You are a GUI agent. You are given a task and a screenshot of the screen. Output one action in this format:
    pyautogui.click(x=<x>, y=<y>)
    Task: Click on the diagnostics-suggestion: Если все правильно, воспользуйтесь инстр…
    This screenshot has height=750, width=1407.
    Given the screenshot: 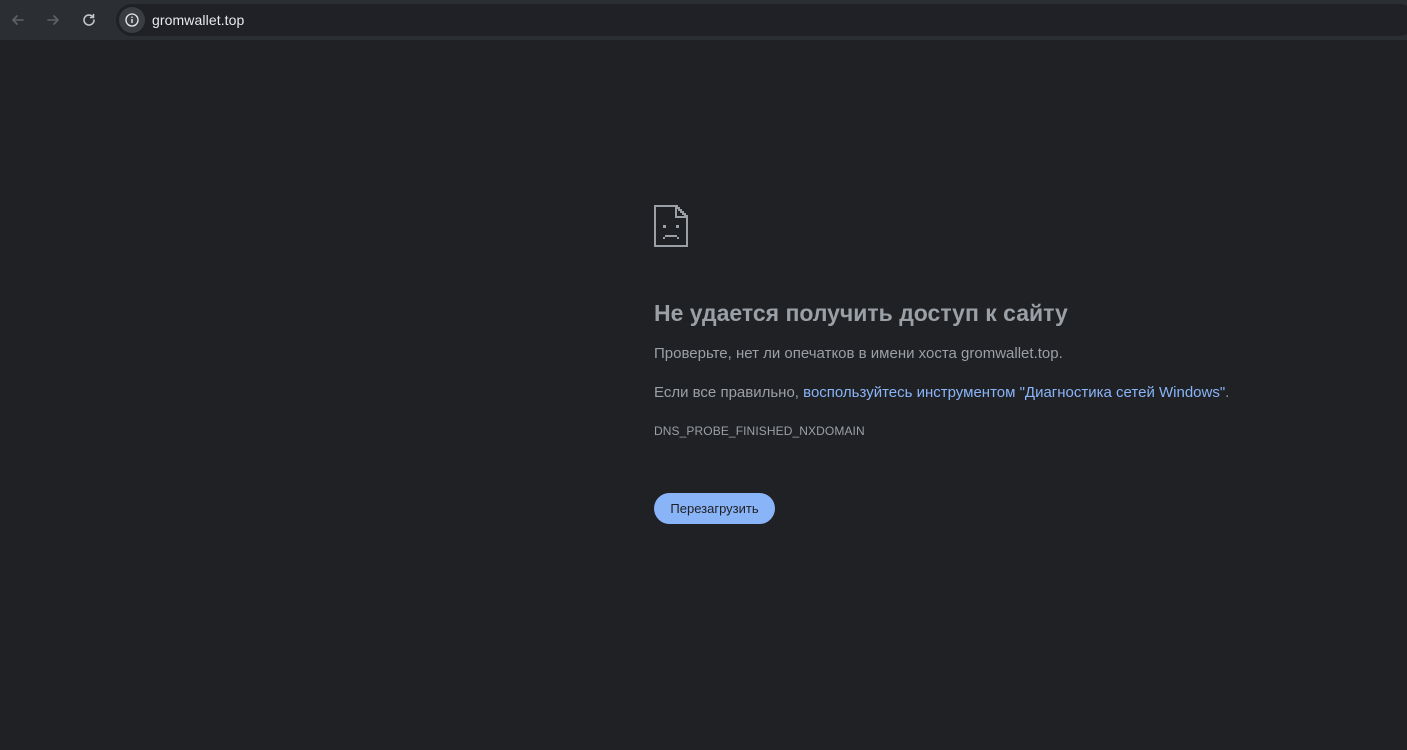 What is the action you would take?
    pyautogui.click(x=941, y=392)
    